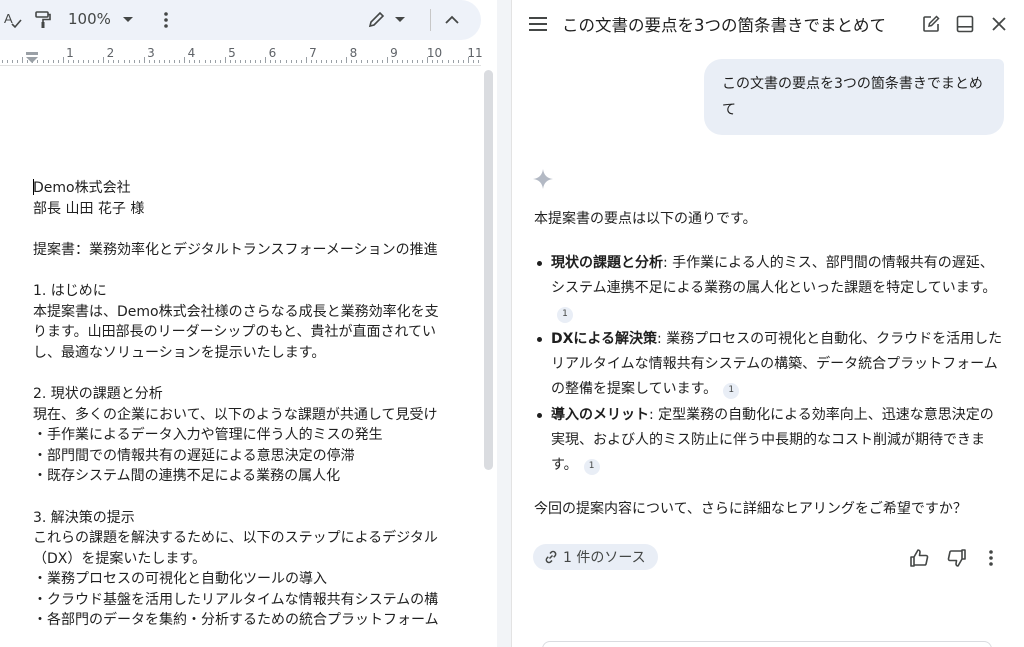  Describe the element at coordinates (257, 332) in the screenshot. I see `document-line: ります。山田部長のリーダーシップのもと、貴社が直面されてい` at that location.